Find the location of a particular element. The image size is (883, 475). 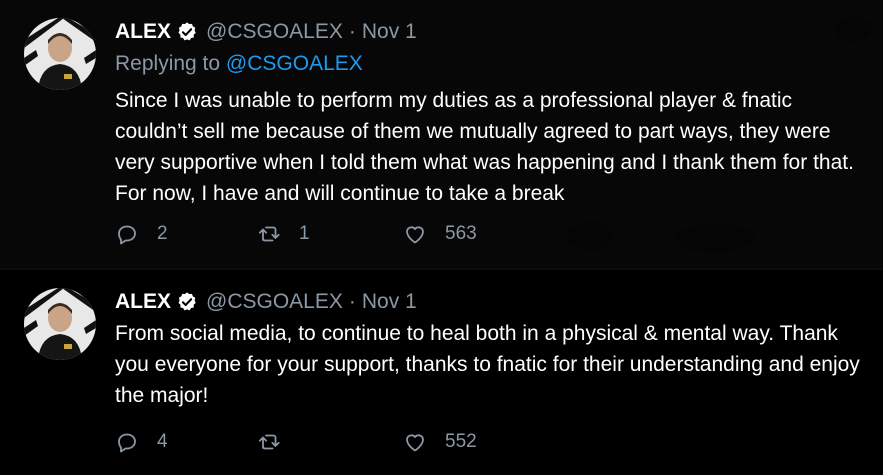

like-button: 552 is located at coordinates (440, 442).